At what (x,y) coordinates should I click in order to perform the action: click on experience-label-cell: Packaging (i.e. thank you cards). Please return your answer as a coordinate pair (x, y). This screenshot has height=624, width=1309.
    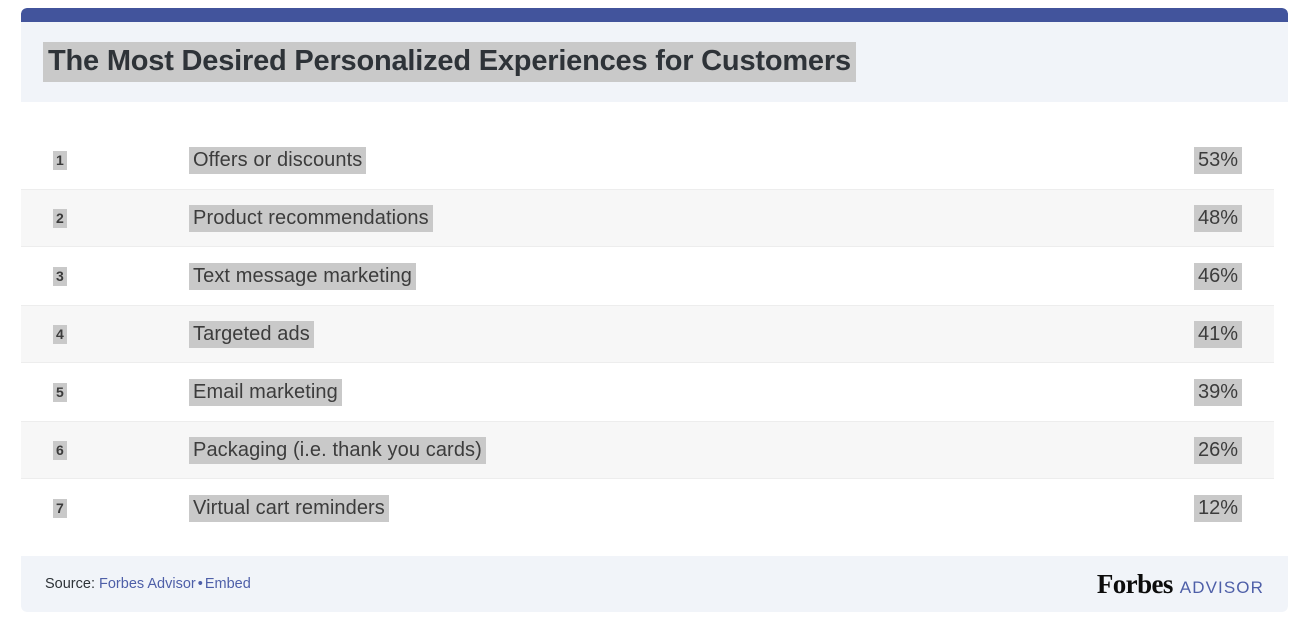
    Looking at the image, I should click on (691, 450).